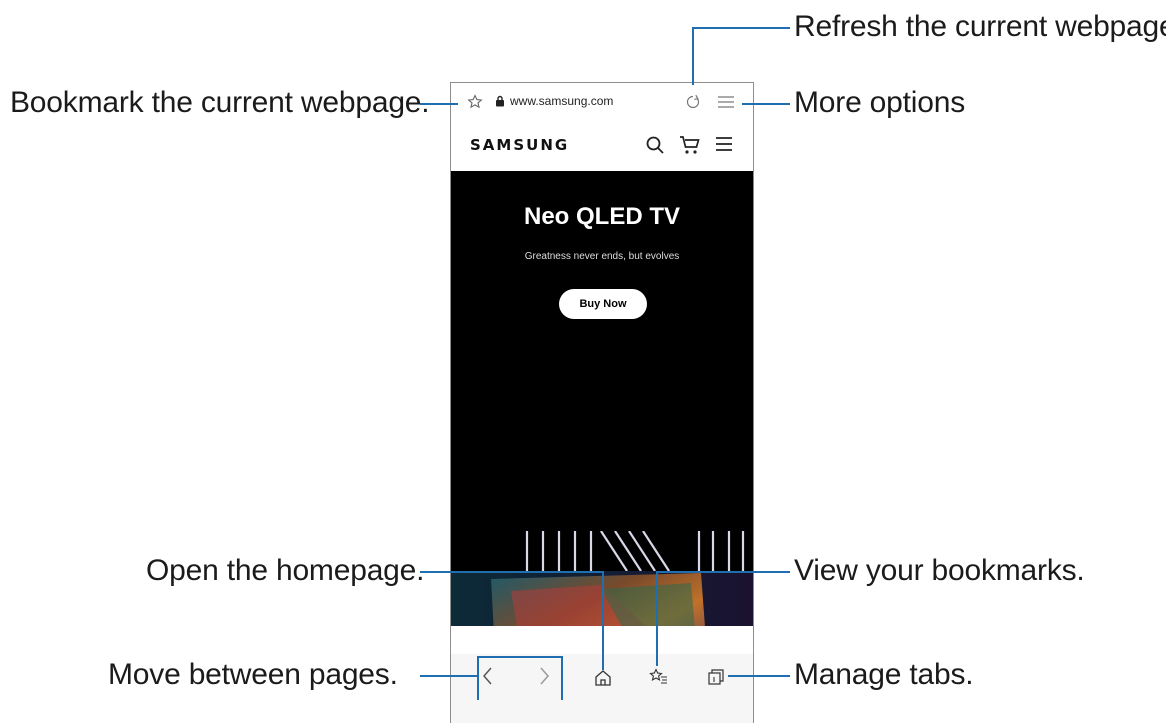 Image resolution: width=1166 pixels, height=723 pixels. What do you see at coordinates (603, 680) in the screenshot?
I see `home-icon` at bounding box center [603, 680].